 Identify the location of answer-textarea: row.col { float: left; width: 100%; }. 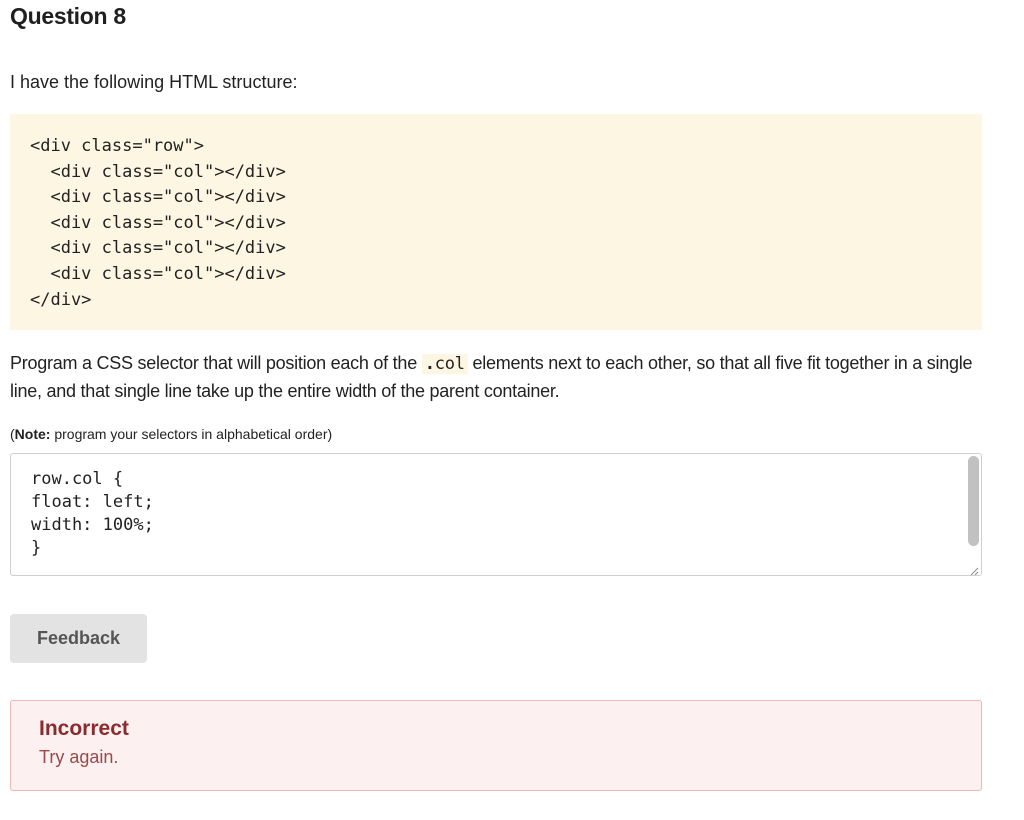
(496, 514).